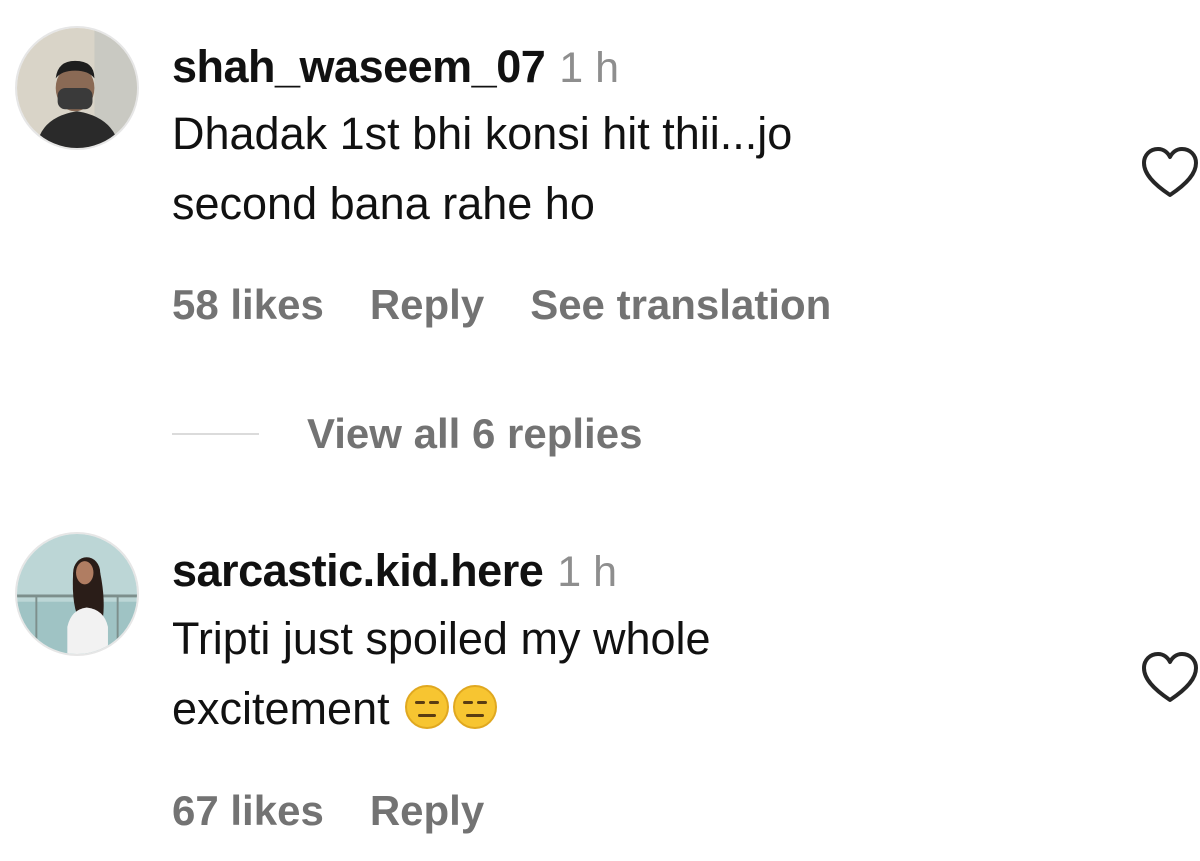 The image size is (1200, 861). Describe the element at coordinates (441, 638) in the screenshot. I see `comment-text-line-1: Tripti just spoiled my whole` at that location.